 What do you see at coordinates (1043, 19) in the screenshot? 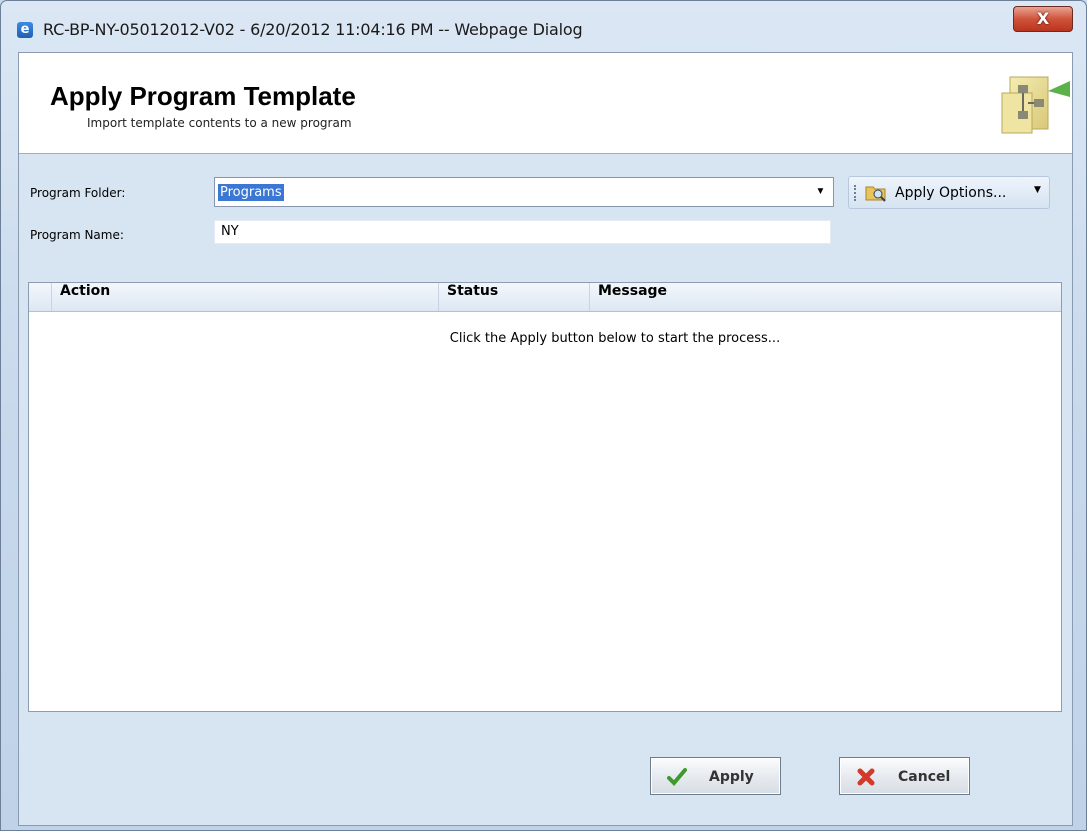
I see `close-button: X` at bounding box center [1043, 19].